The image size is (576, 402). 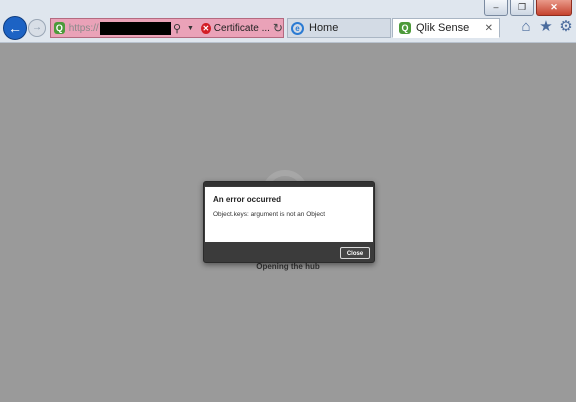 I want to click on ie-icon: e, so click(x=297, y=28).